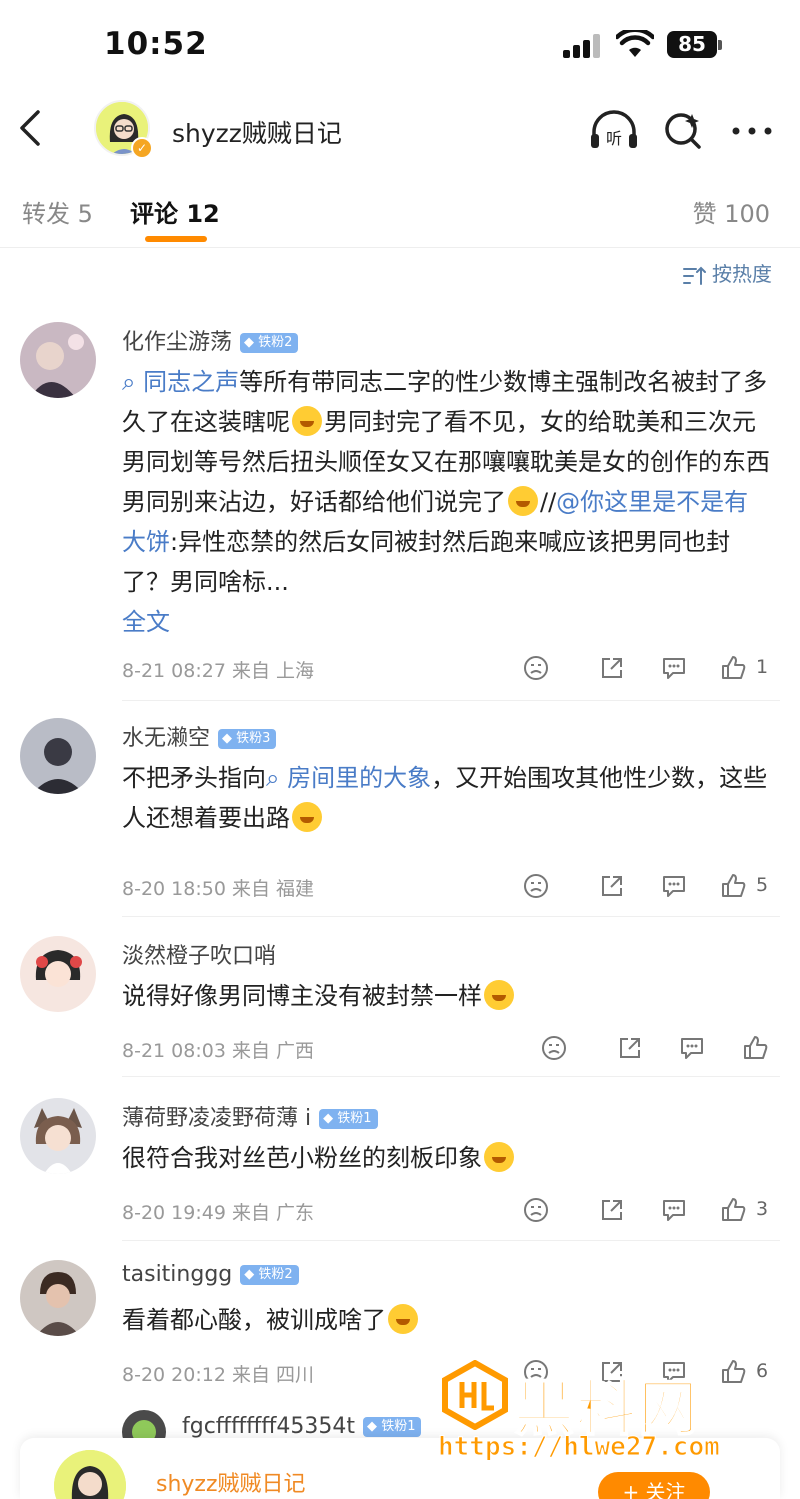 The width and height of the screenshot is (800, 1499). I want to click on comment-text-part: 很符合我对丝芭小粉丝的刻板印象, so click(302, 1158).